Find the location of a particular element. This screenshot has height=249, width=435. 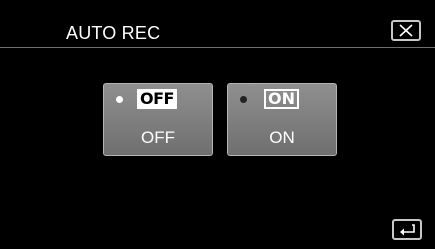

return-button is located at coordinates (407, 229).